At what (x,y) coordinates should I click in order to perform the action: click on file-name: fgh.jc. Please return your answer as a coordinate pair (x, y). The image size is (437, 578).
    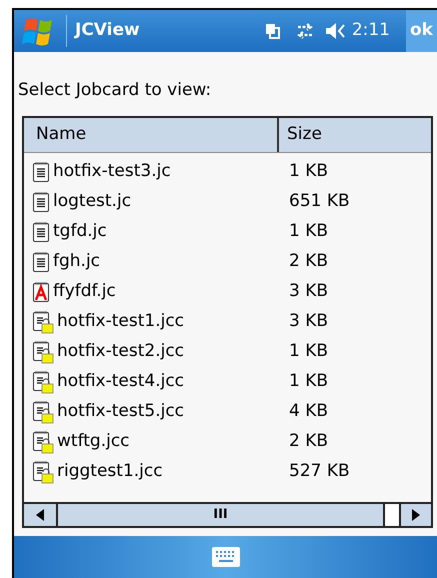
    Looking at the image, I should click on (76, 261).